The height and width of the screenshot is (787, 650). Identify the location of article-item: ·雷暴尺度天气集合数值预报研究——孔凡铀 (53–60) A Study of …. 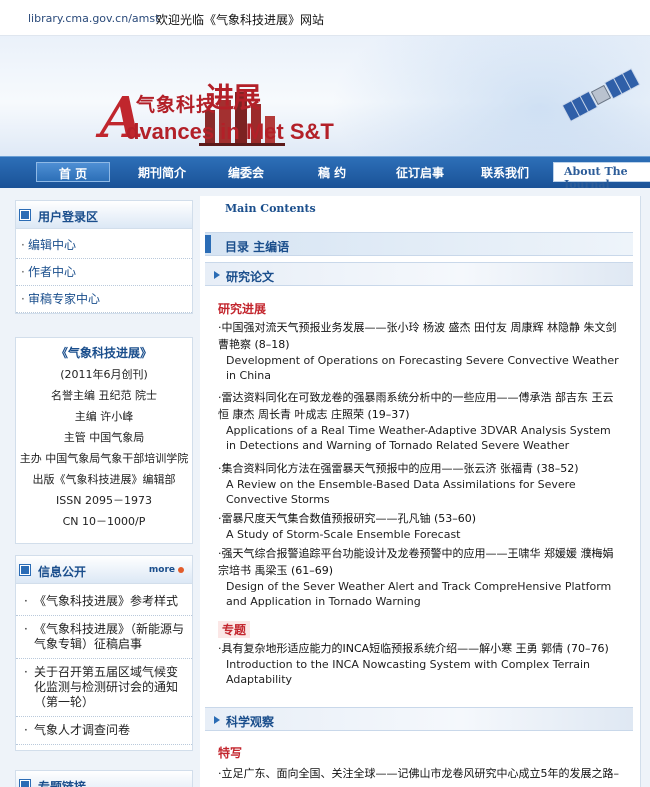
(420, 526).